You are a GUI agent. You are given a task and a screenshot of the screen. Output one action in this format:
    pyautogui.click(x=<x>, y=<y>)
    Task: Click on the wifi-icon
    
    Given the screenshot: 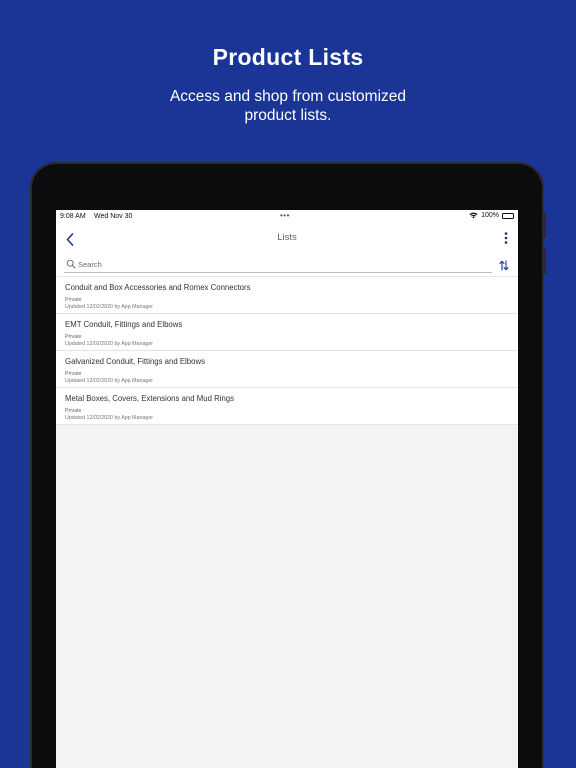 What is the action you would take?
    pyautogui.click(x=473, y=215)
    